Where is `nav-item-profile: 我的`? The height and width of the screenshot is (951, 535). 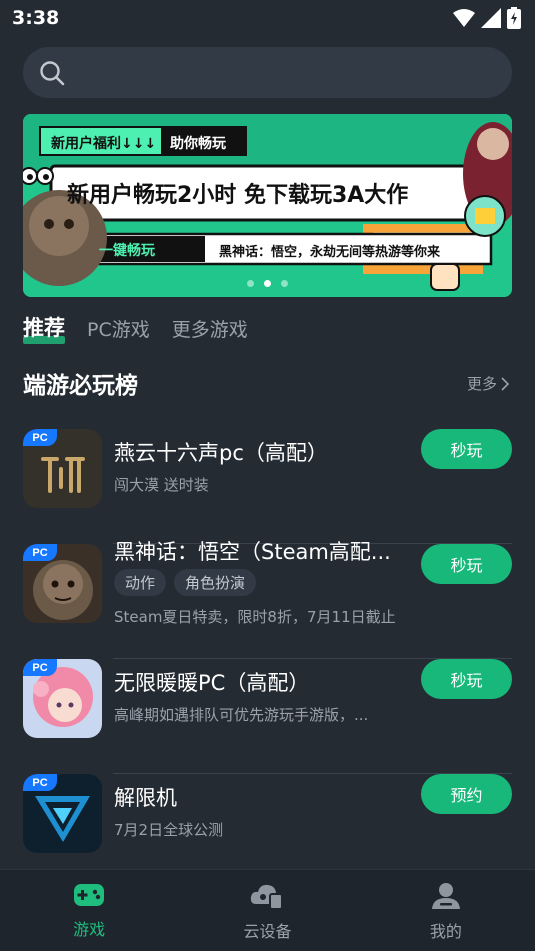
nav-item-profile: 我的 is located at coordinates (446, 910).